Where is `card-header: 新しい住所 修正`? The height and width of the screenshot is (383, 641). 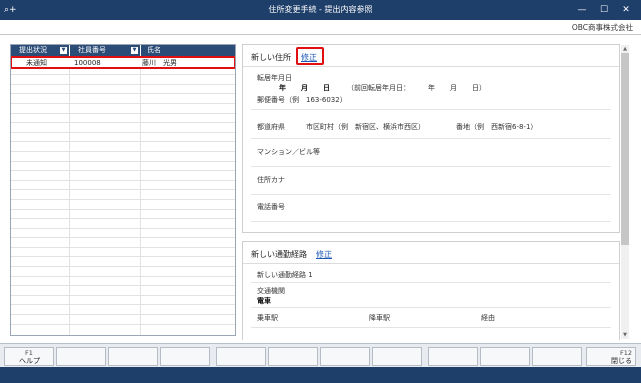 card-header: 新しい住所 修正 is located at coordinates (431, 56).